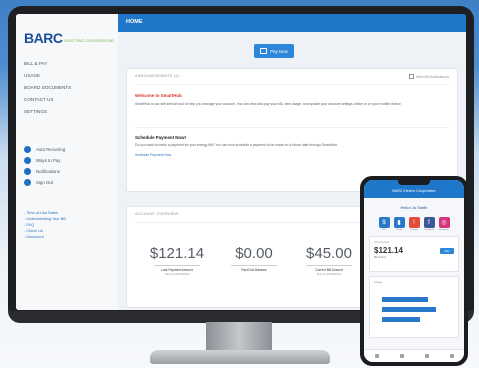  What do you see at coordinates (240, 357) in the screenshot?
I see `monitor-stand` at bounding box center [240, 357].